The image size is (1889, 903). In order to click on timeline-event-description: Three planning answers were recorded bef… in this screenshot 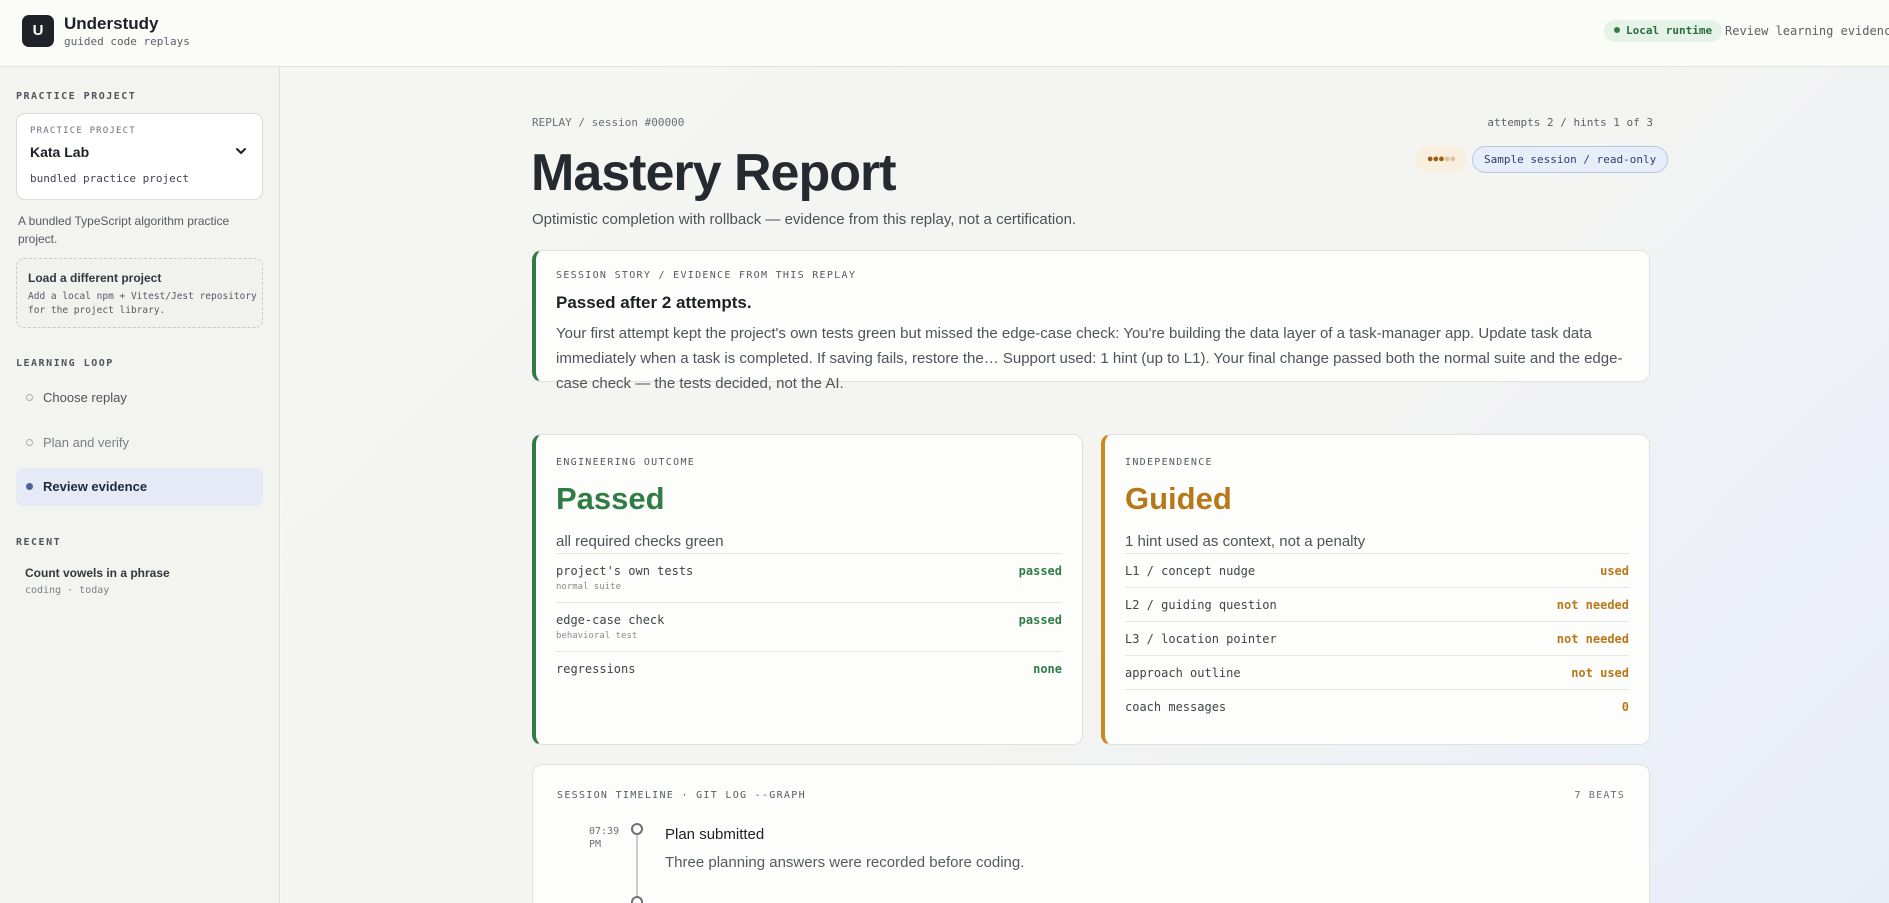, I will do `click(845, 862)`.